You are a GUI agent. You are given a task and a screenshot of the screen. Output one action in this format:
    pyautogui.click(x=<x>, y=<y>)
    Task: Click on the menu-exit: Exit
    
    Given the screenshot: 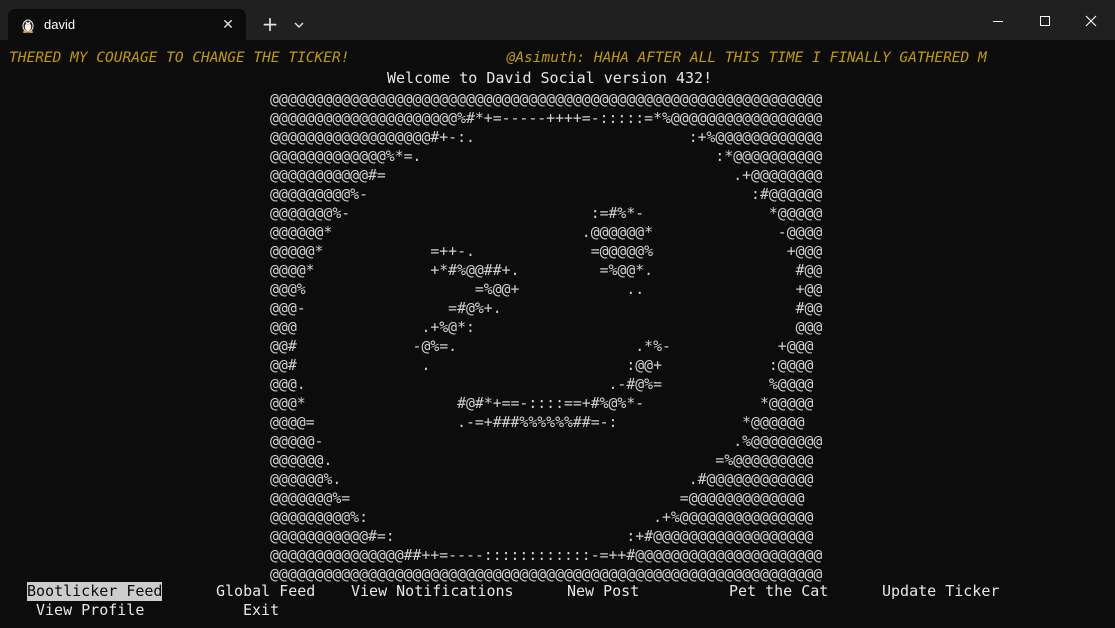 What is the action you would take?
    pyautogui.click(x=261, y=610)
    